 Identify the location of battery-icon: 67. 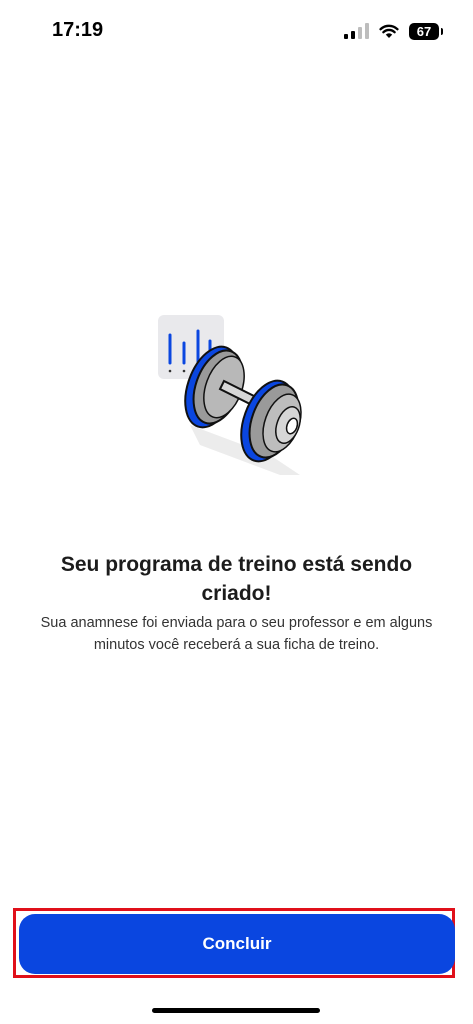
(426, 31).